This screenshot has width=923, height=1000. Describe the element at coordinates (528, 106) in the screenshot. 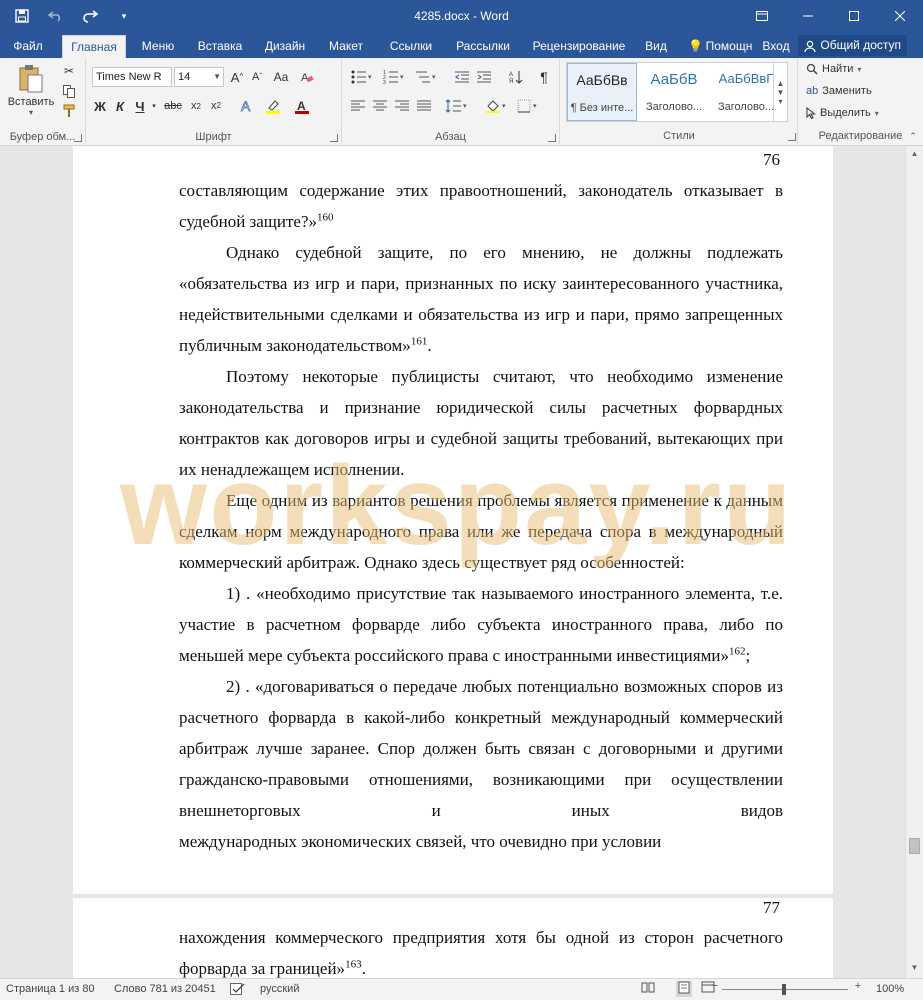

I see `borders-icon: ▾` at that location.